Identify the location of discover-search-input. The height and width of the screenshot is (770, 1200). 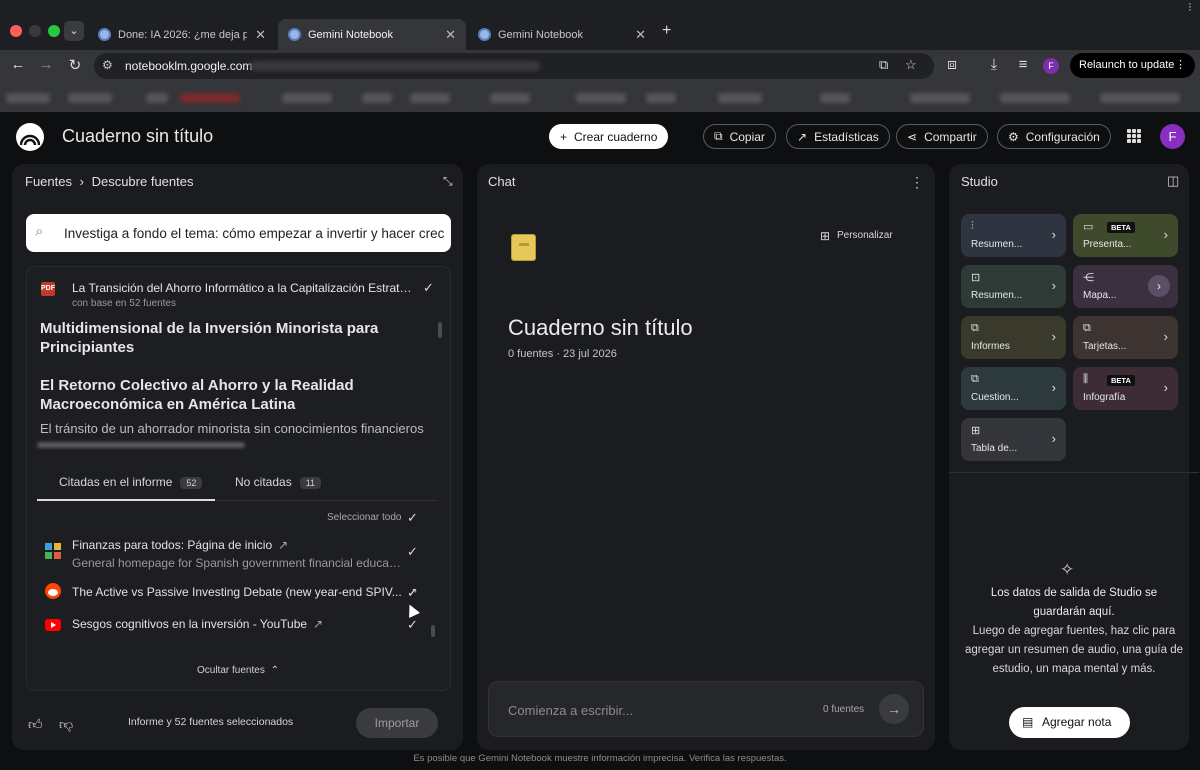
(254, 233).